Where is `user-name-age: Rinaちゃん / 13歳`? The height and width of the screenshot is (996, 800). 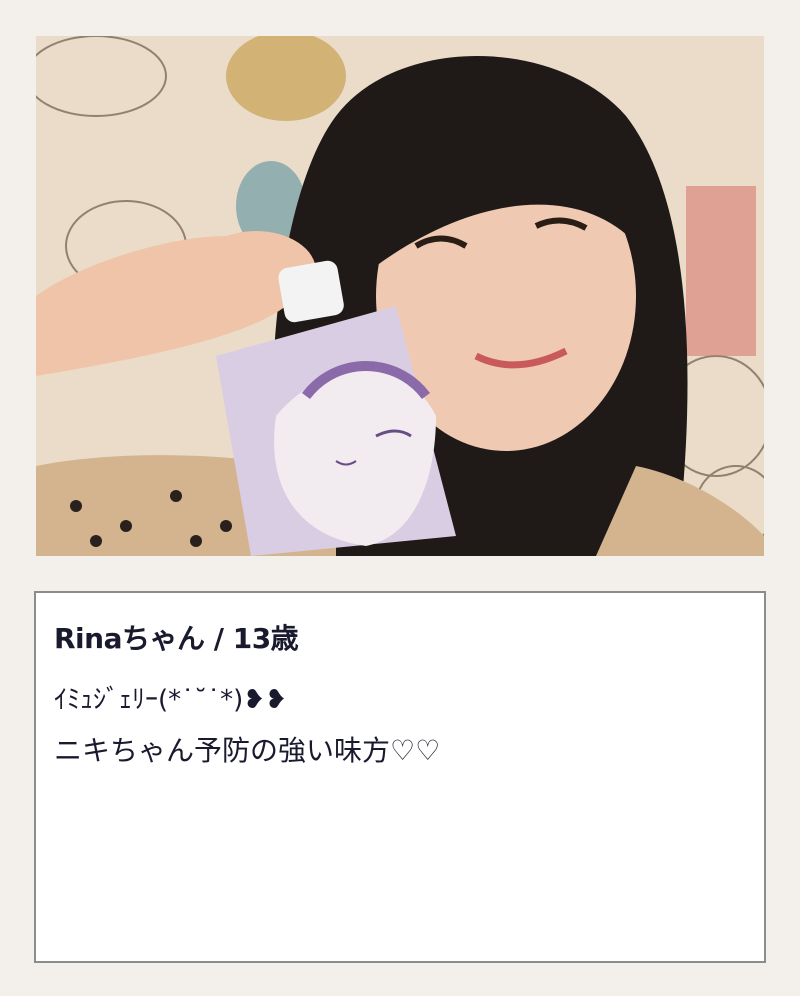 user-name-age: Rinaちゃん / 13歳 is located at coordinates (176, 638).